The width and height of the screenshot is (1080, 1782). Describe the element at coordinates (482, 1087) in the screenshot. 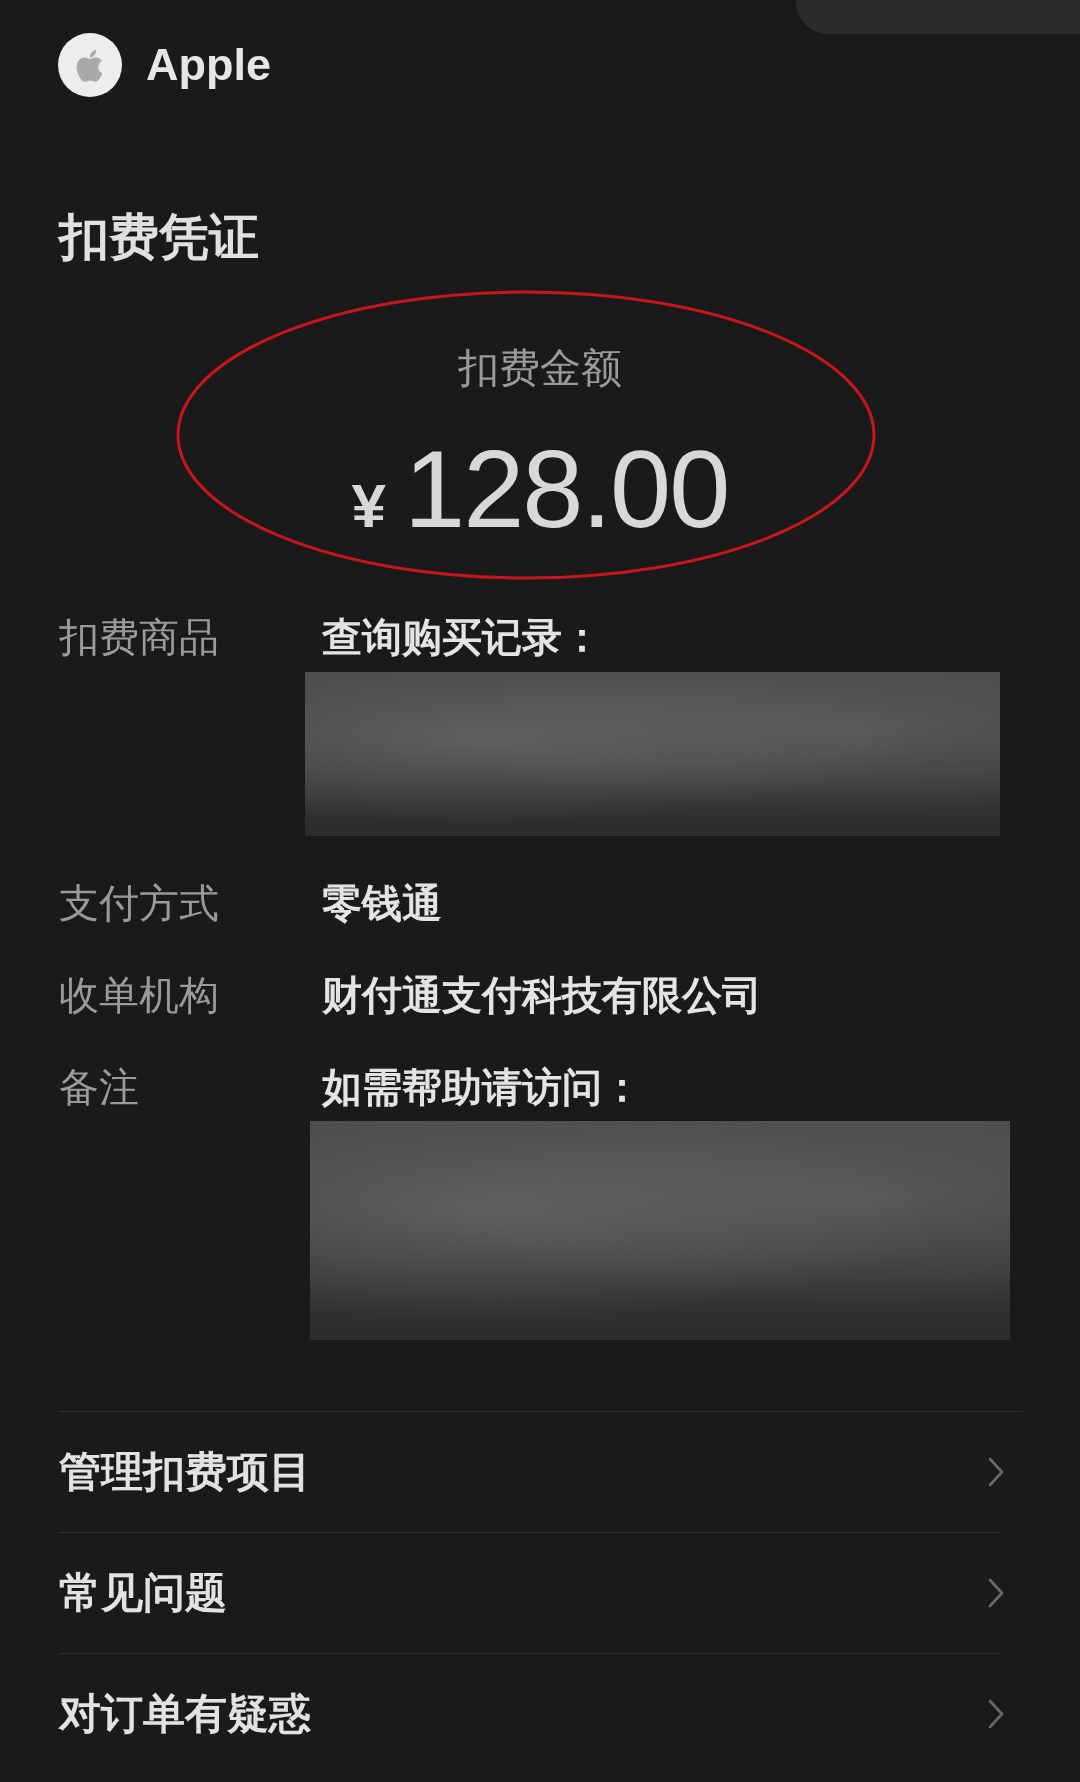

I see `detail-value: 如需帮助请访问：` at that location.